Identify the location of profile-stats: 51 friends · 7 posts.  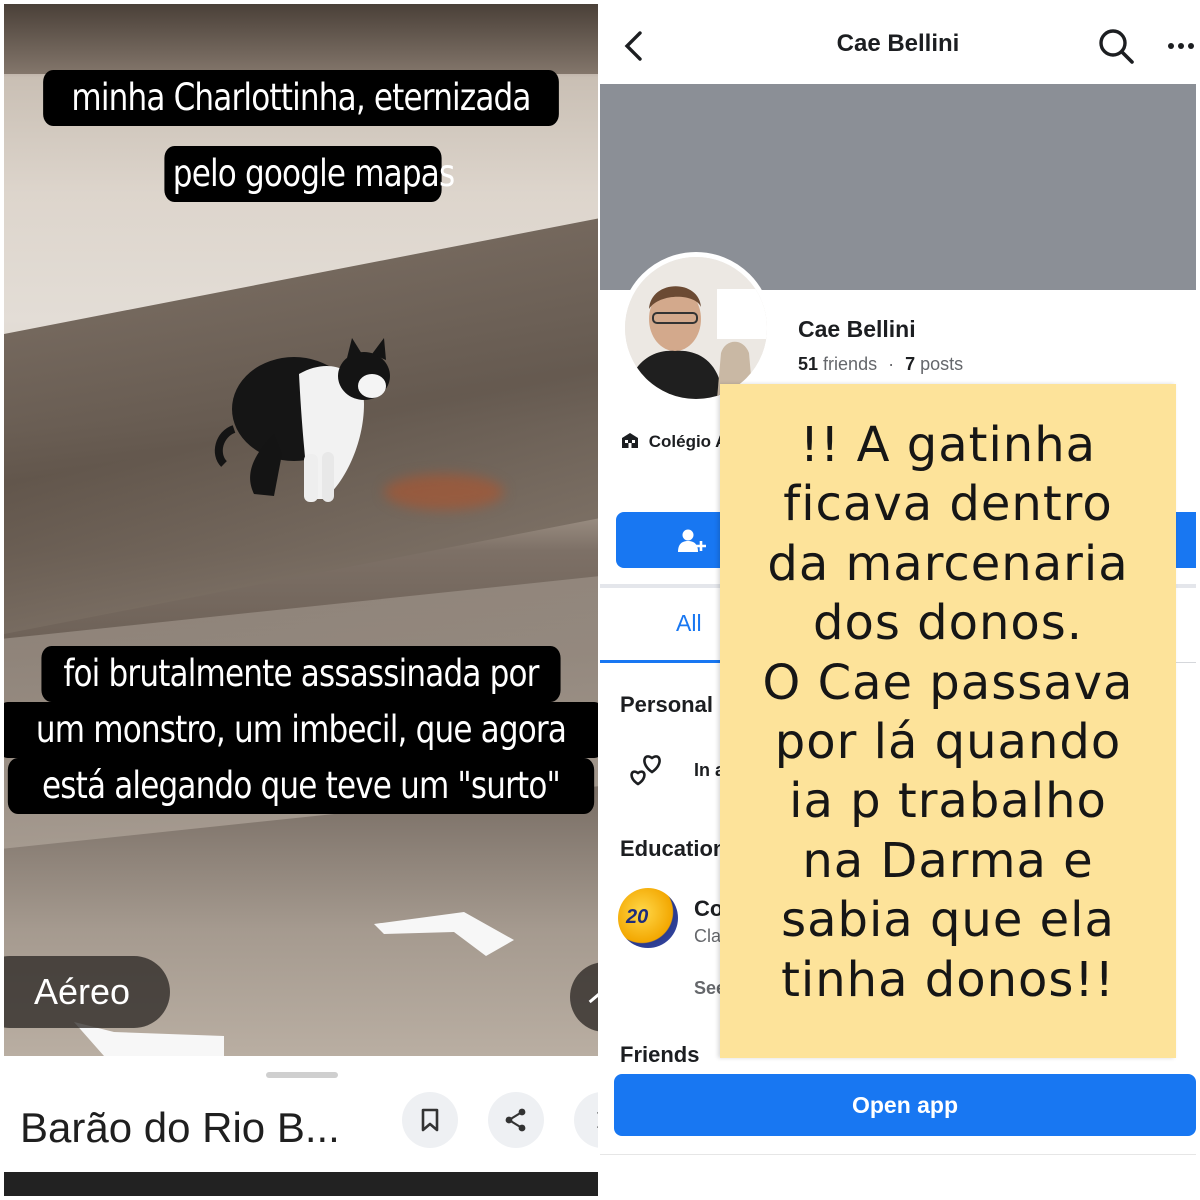
(880, 364).